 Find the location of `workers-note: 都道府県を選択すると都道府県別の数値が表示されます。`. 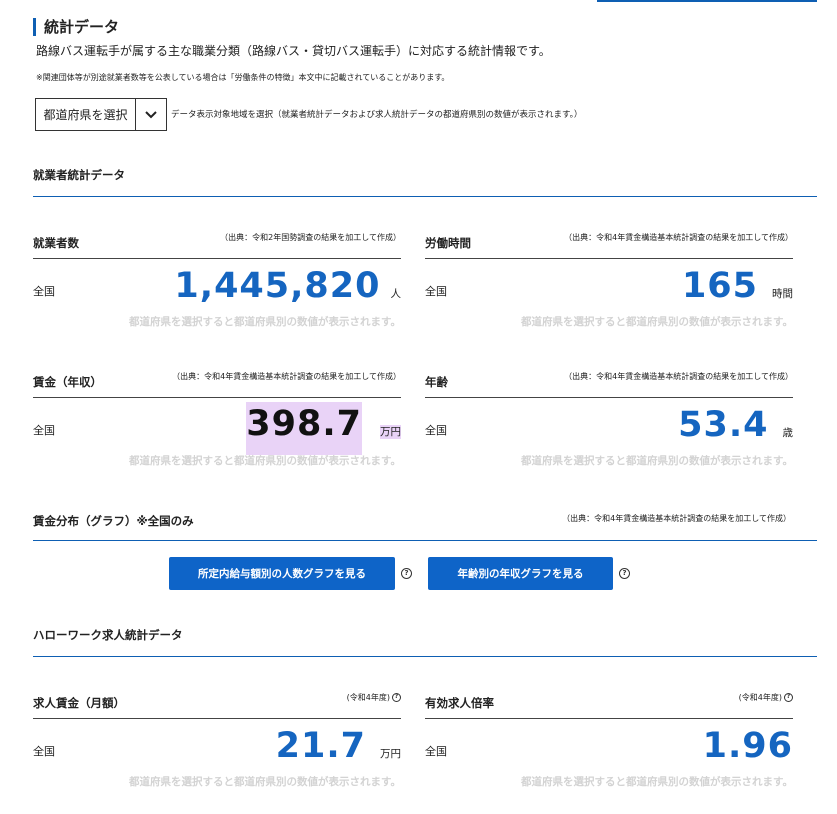

workers-note: 都道府県を選択すると都道府県別の数値が表示されます。 is located at coordinates (265, 322).